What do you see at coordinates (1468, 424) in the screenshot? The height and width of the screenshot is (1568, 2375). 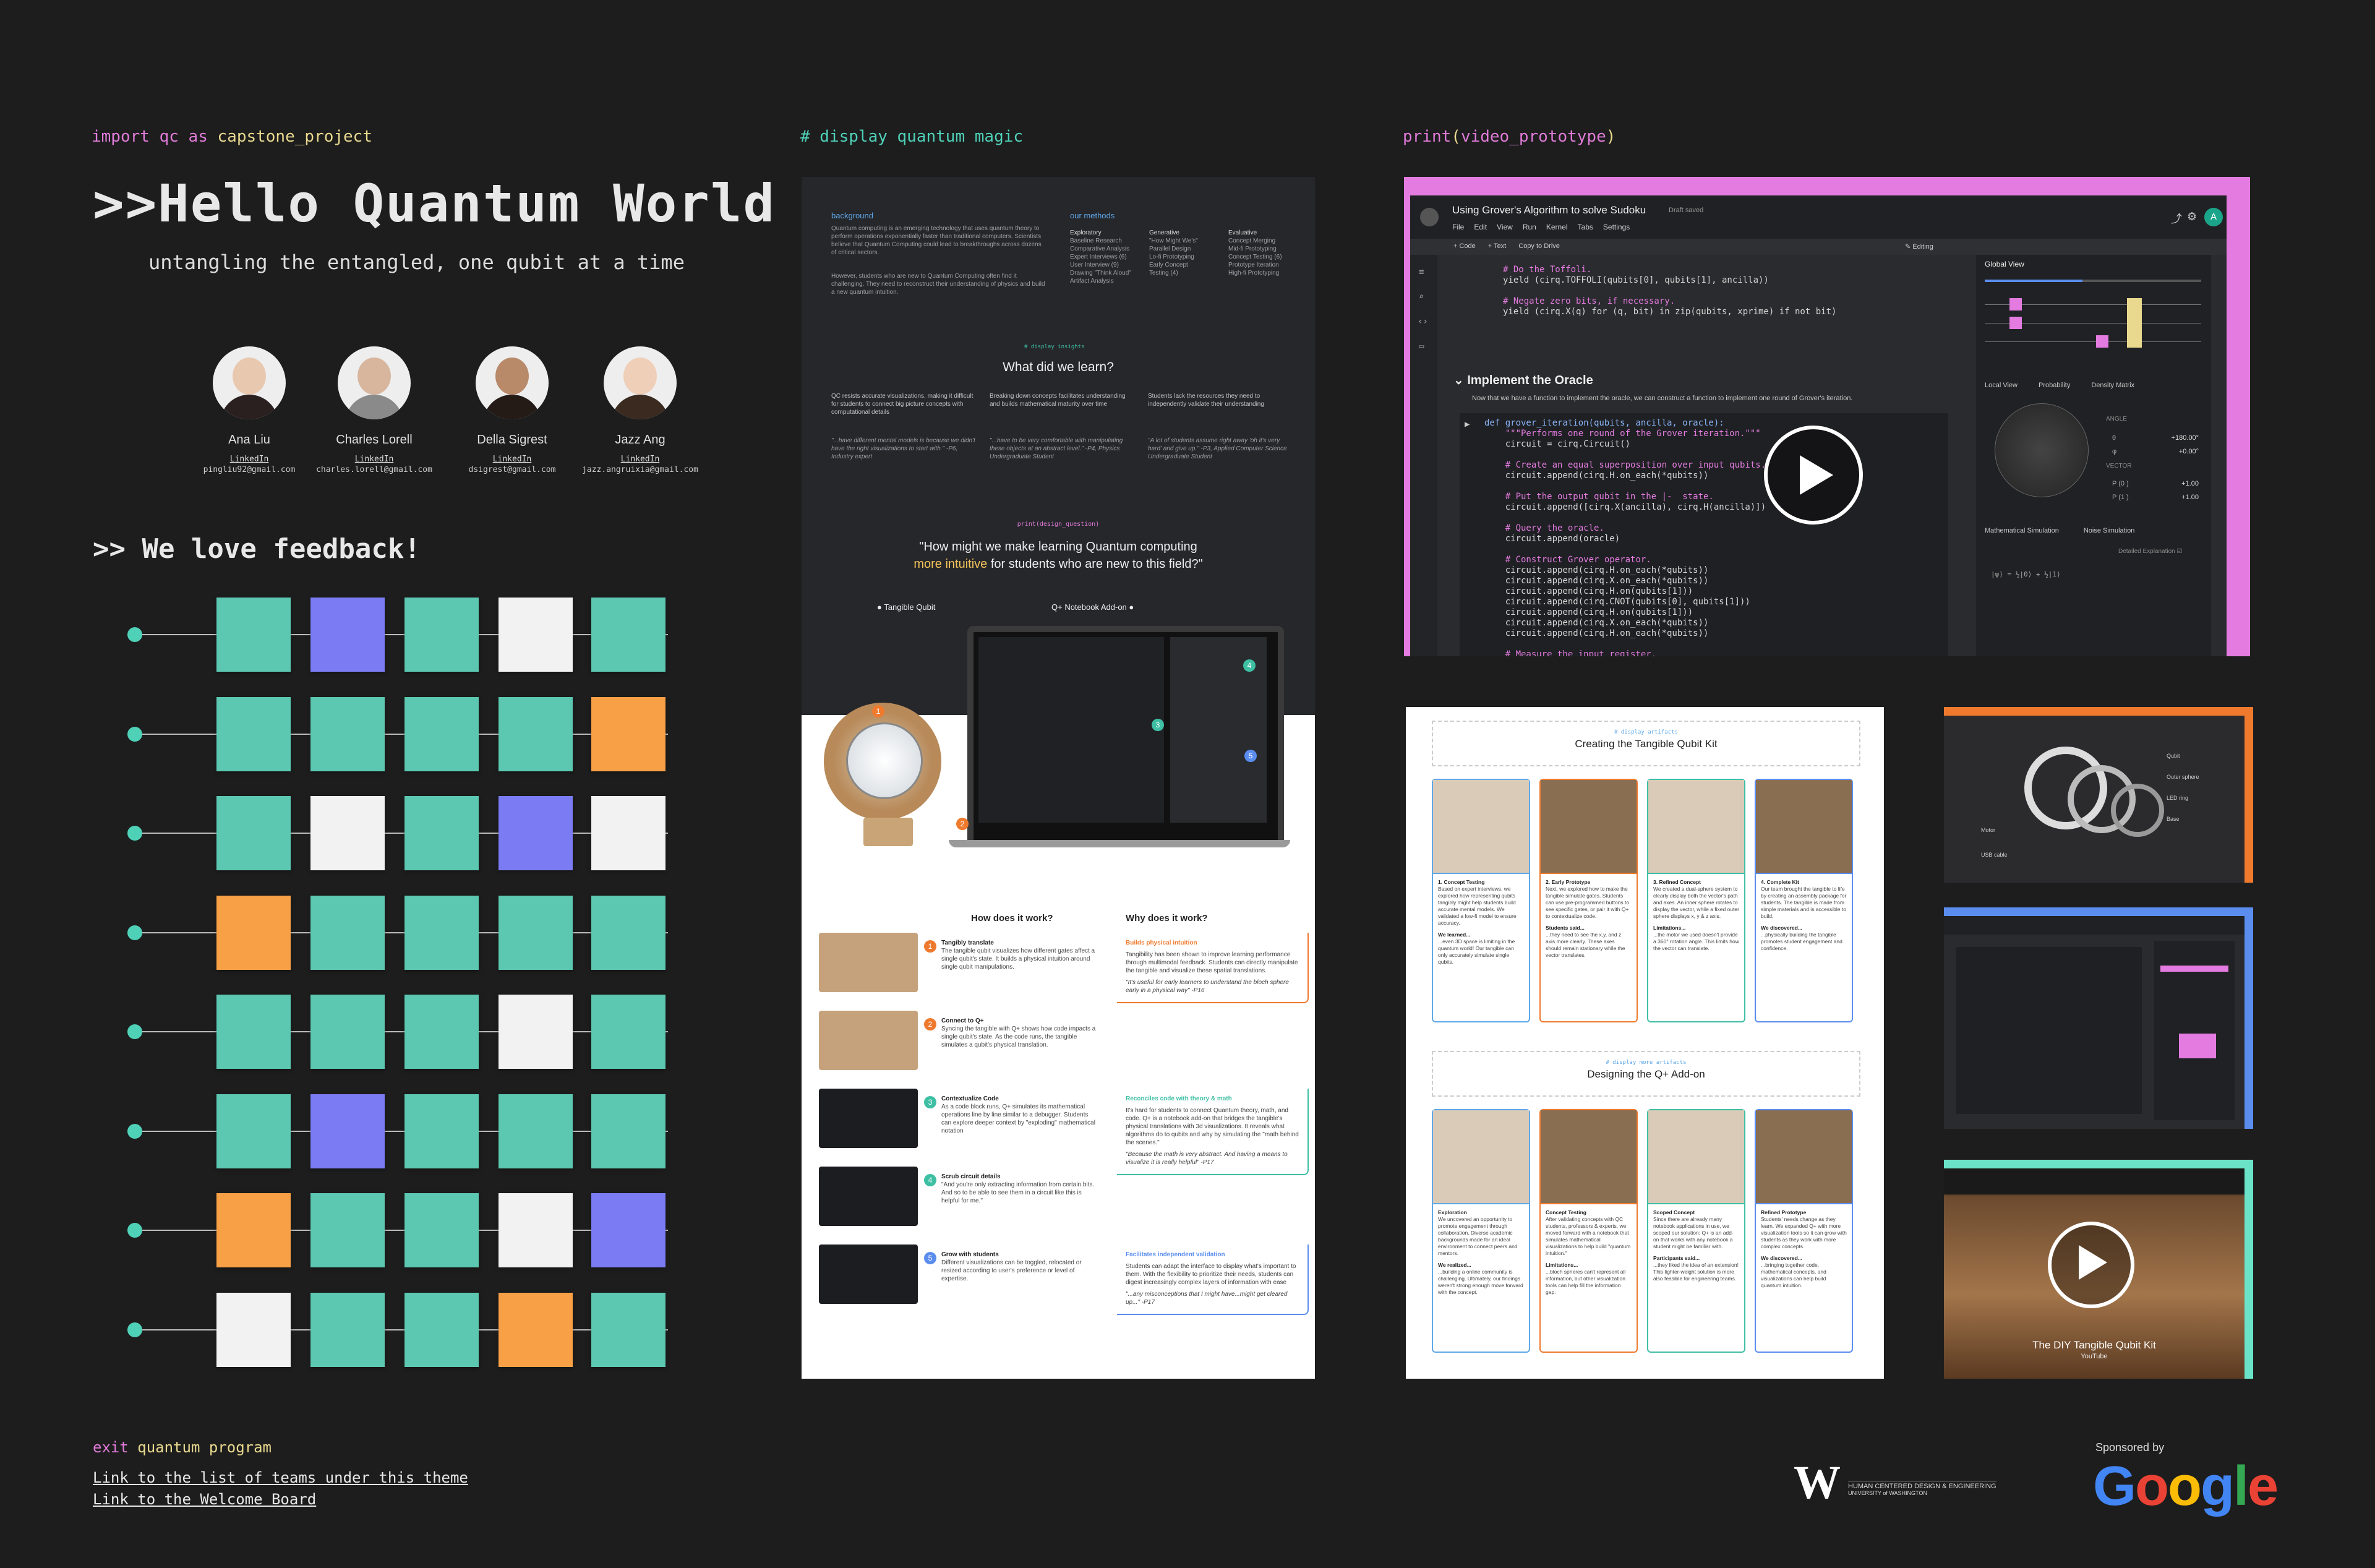 I see `run-cell-icon: ▶` at bounding box center [1468, 424].